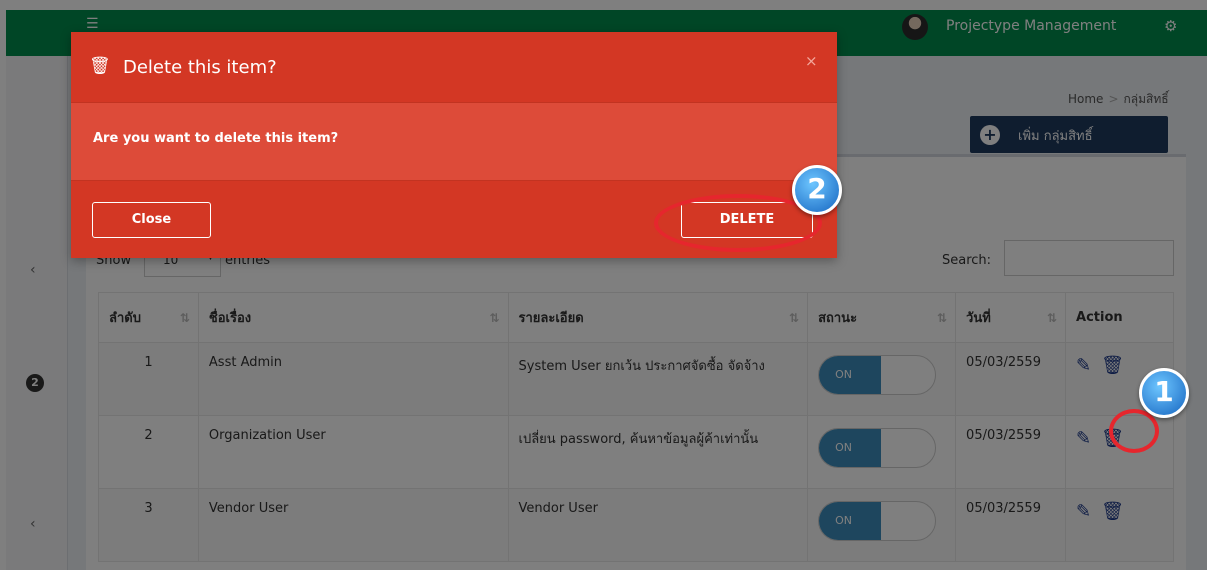  What do you see at coordinates (1164, 393) in the screenshot?
I see `step-badge-1: 1` at bounding box center [1164, 393].